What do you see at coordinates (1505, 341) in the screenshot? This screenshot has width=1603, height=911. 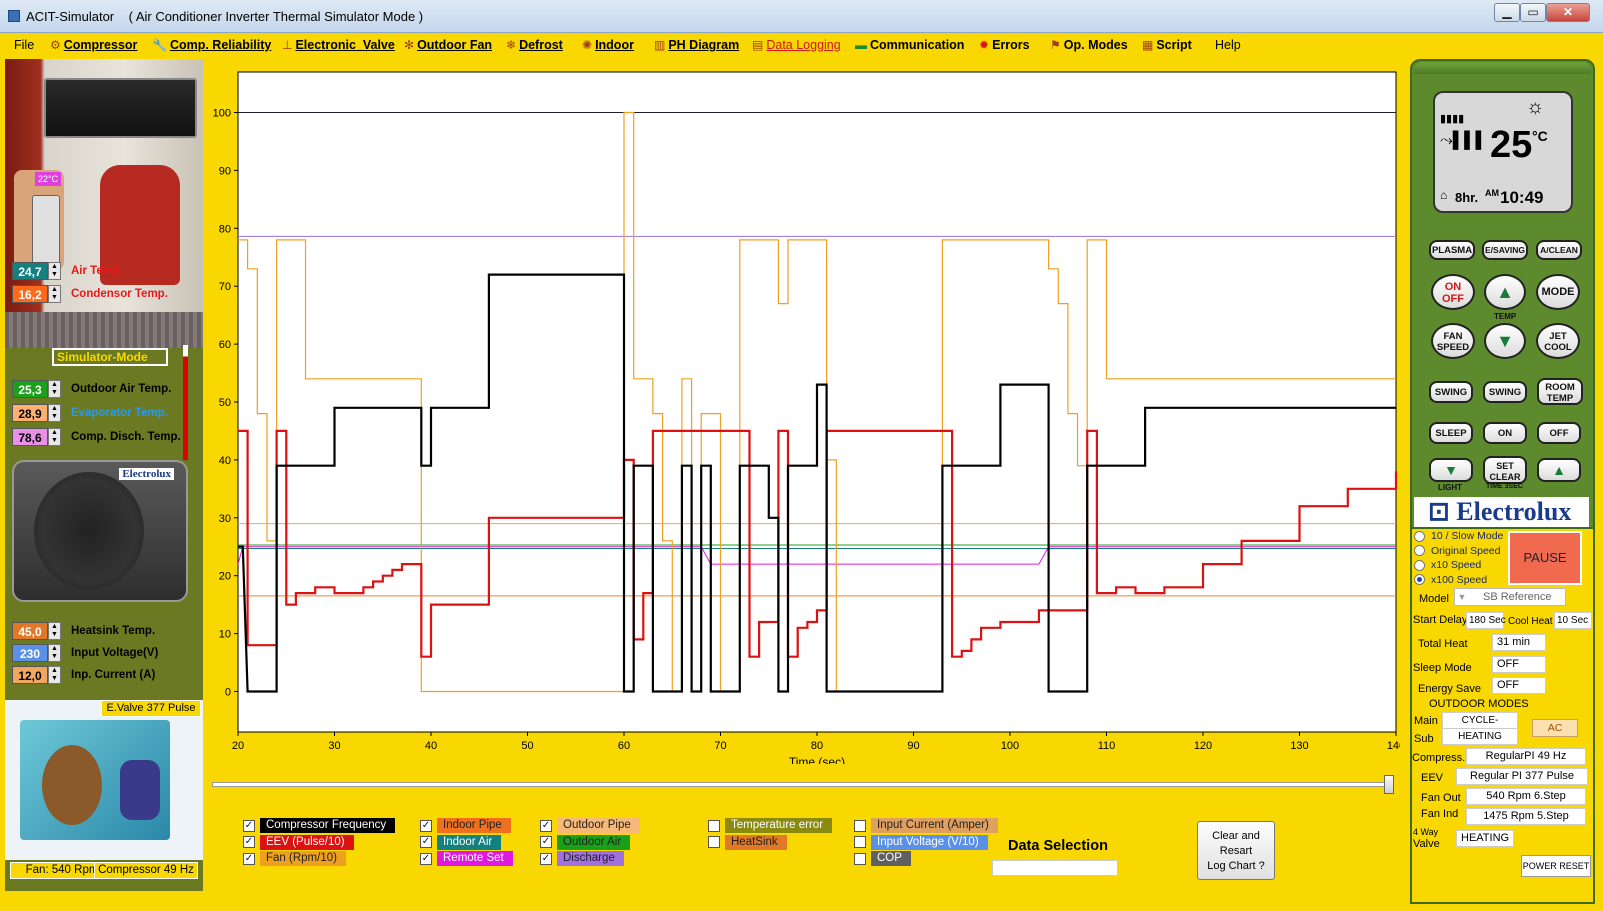 I see `temp-down-button: ▼` at bounding box center [1505, 341].